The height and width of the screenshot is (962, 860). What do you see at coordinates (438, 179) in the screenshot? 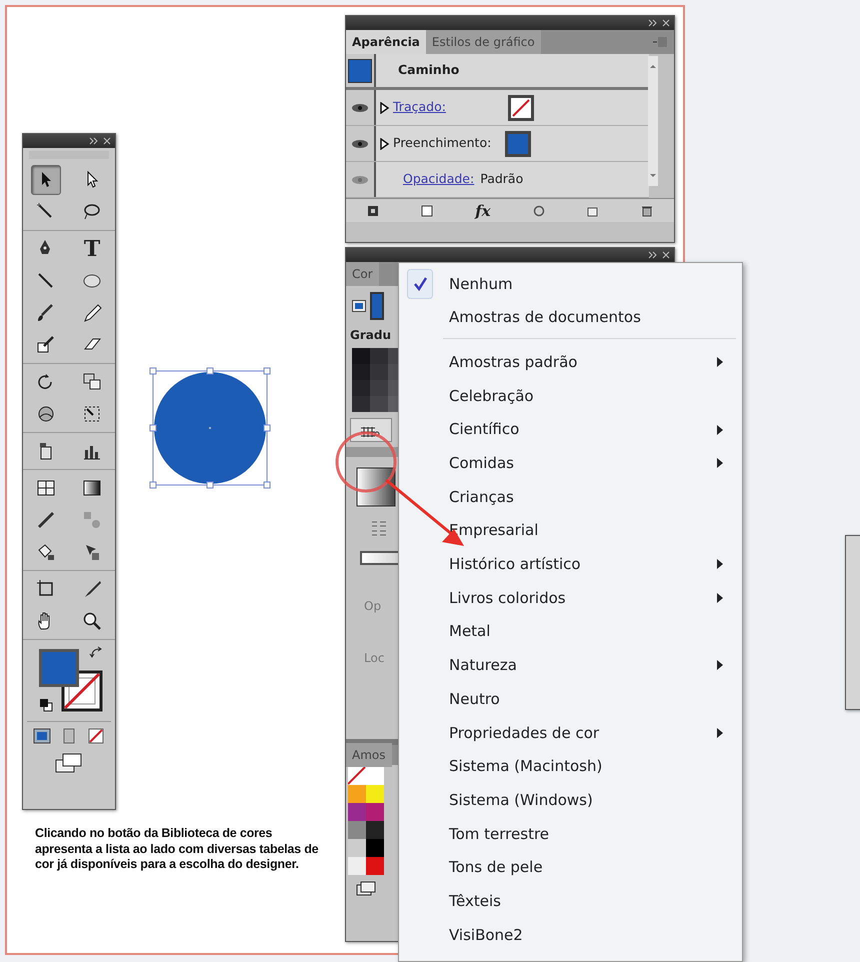
I see `attribute-link: Opacidade:` at bounding box center [438, 179].